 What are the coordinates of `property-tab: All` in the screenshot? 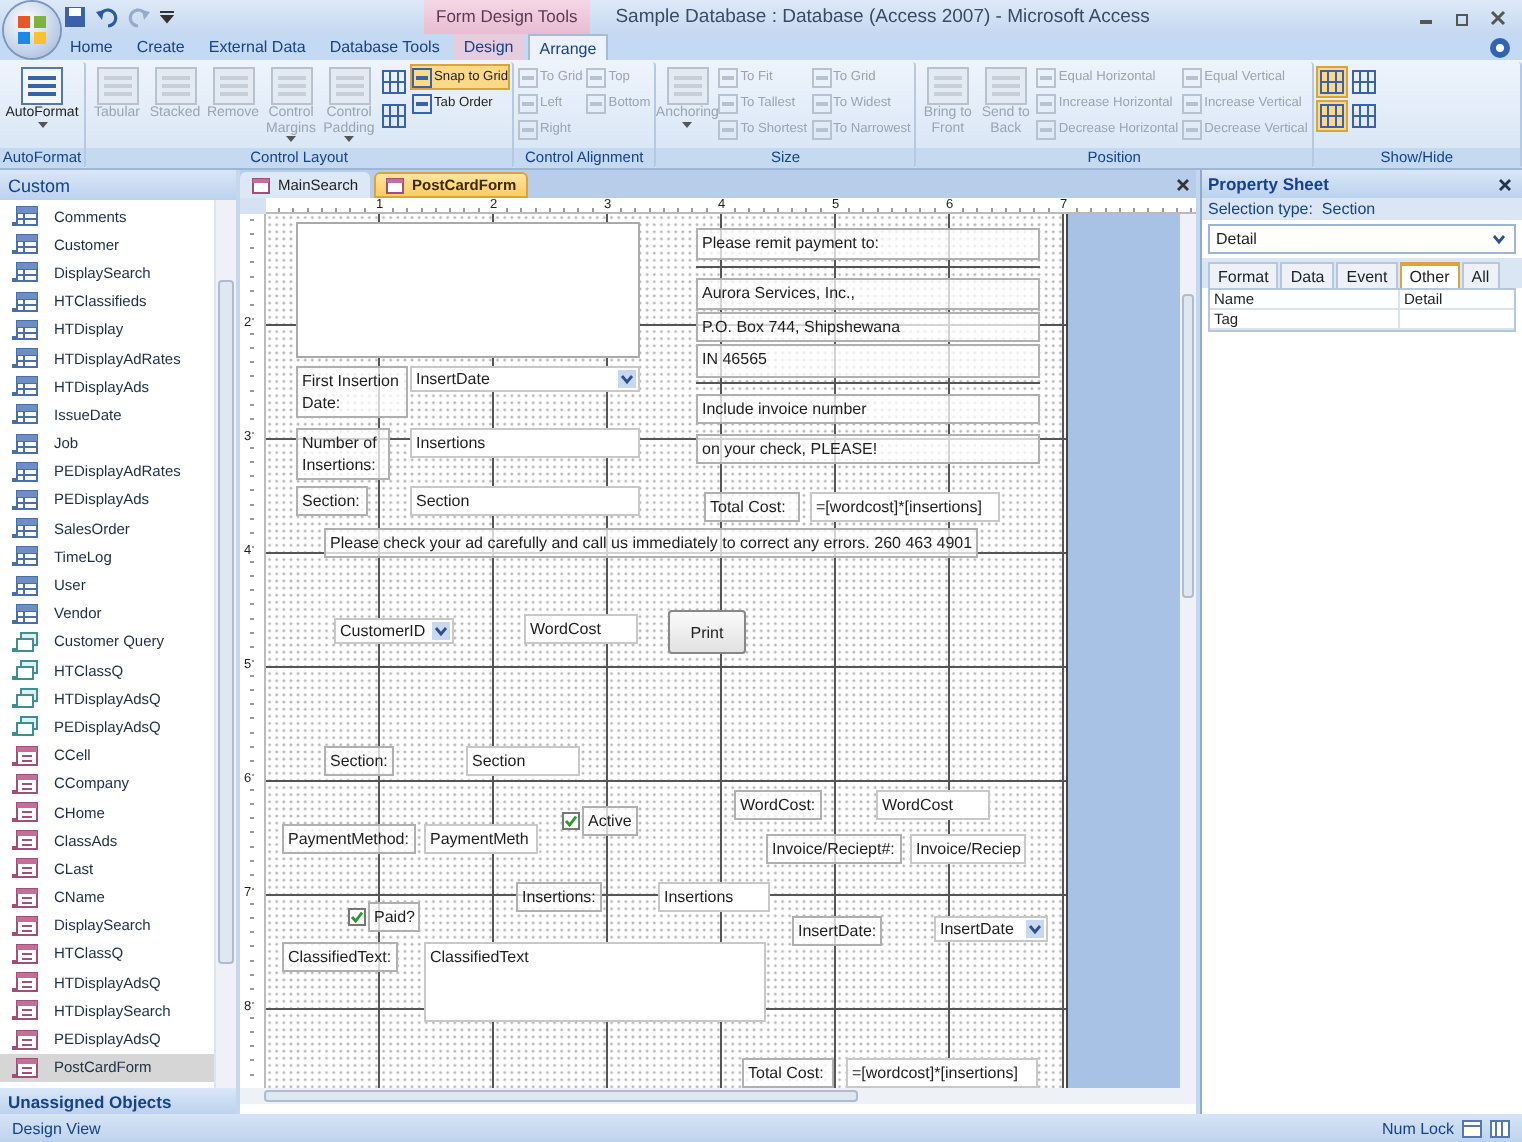 It's located at (1480, 275).